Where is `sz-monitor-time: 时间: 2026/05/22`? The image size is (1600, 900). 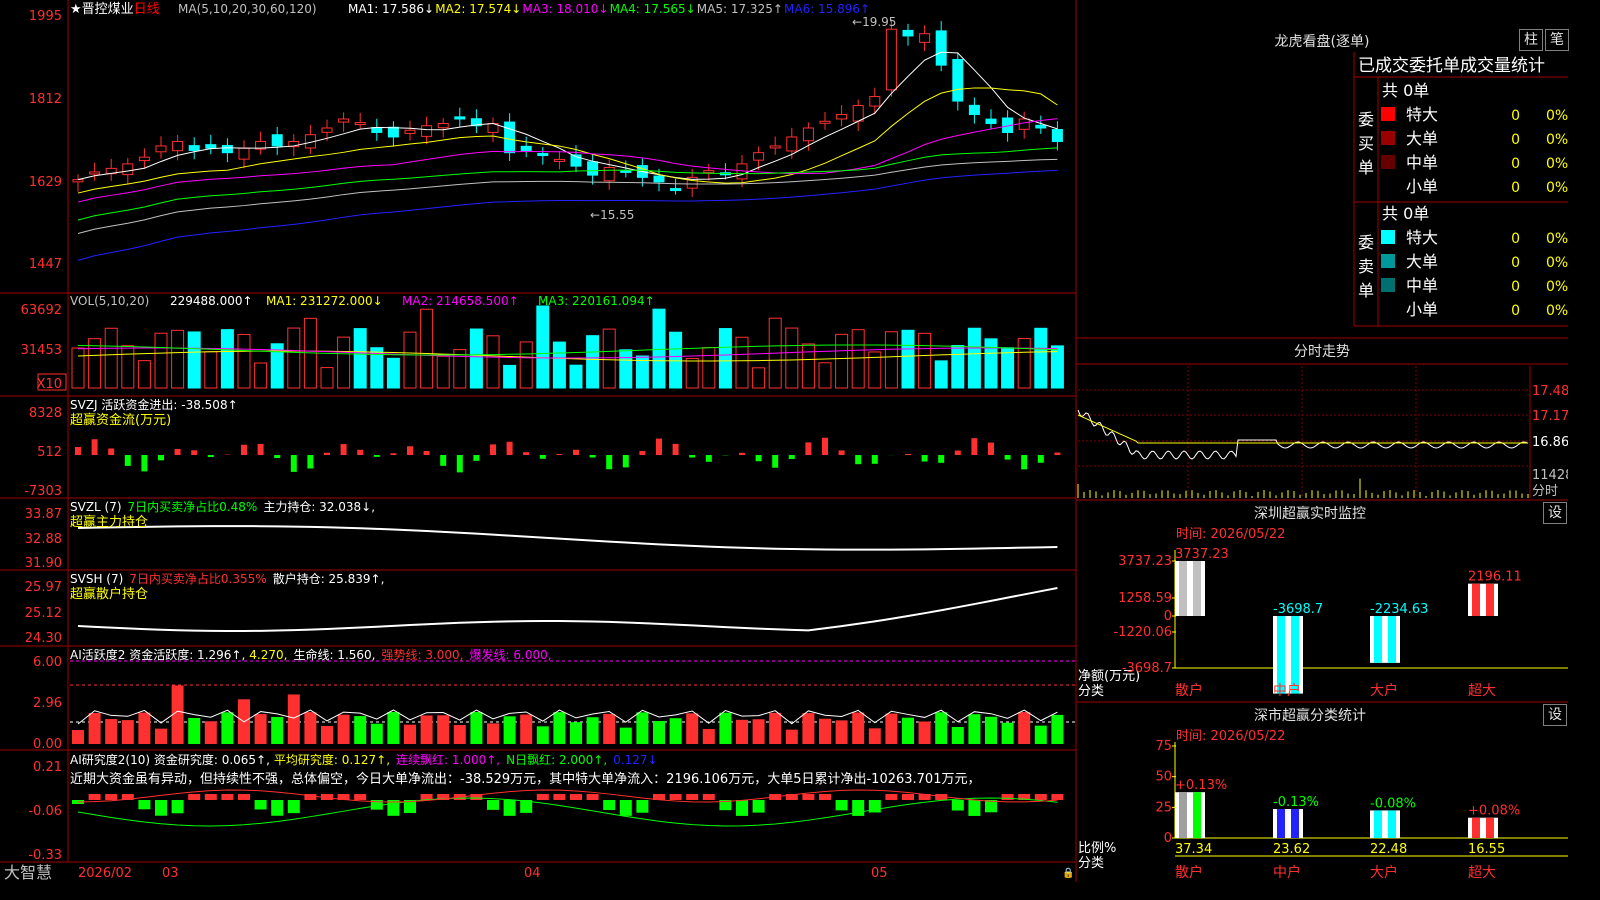 sz-monitor-time: 时间: 2026/05/22 is located at coordinates (1230, 534).